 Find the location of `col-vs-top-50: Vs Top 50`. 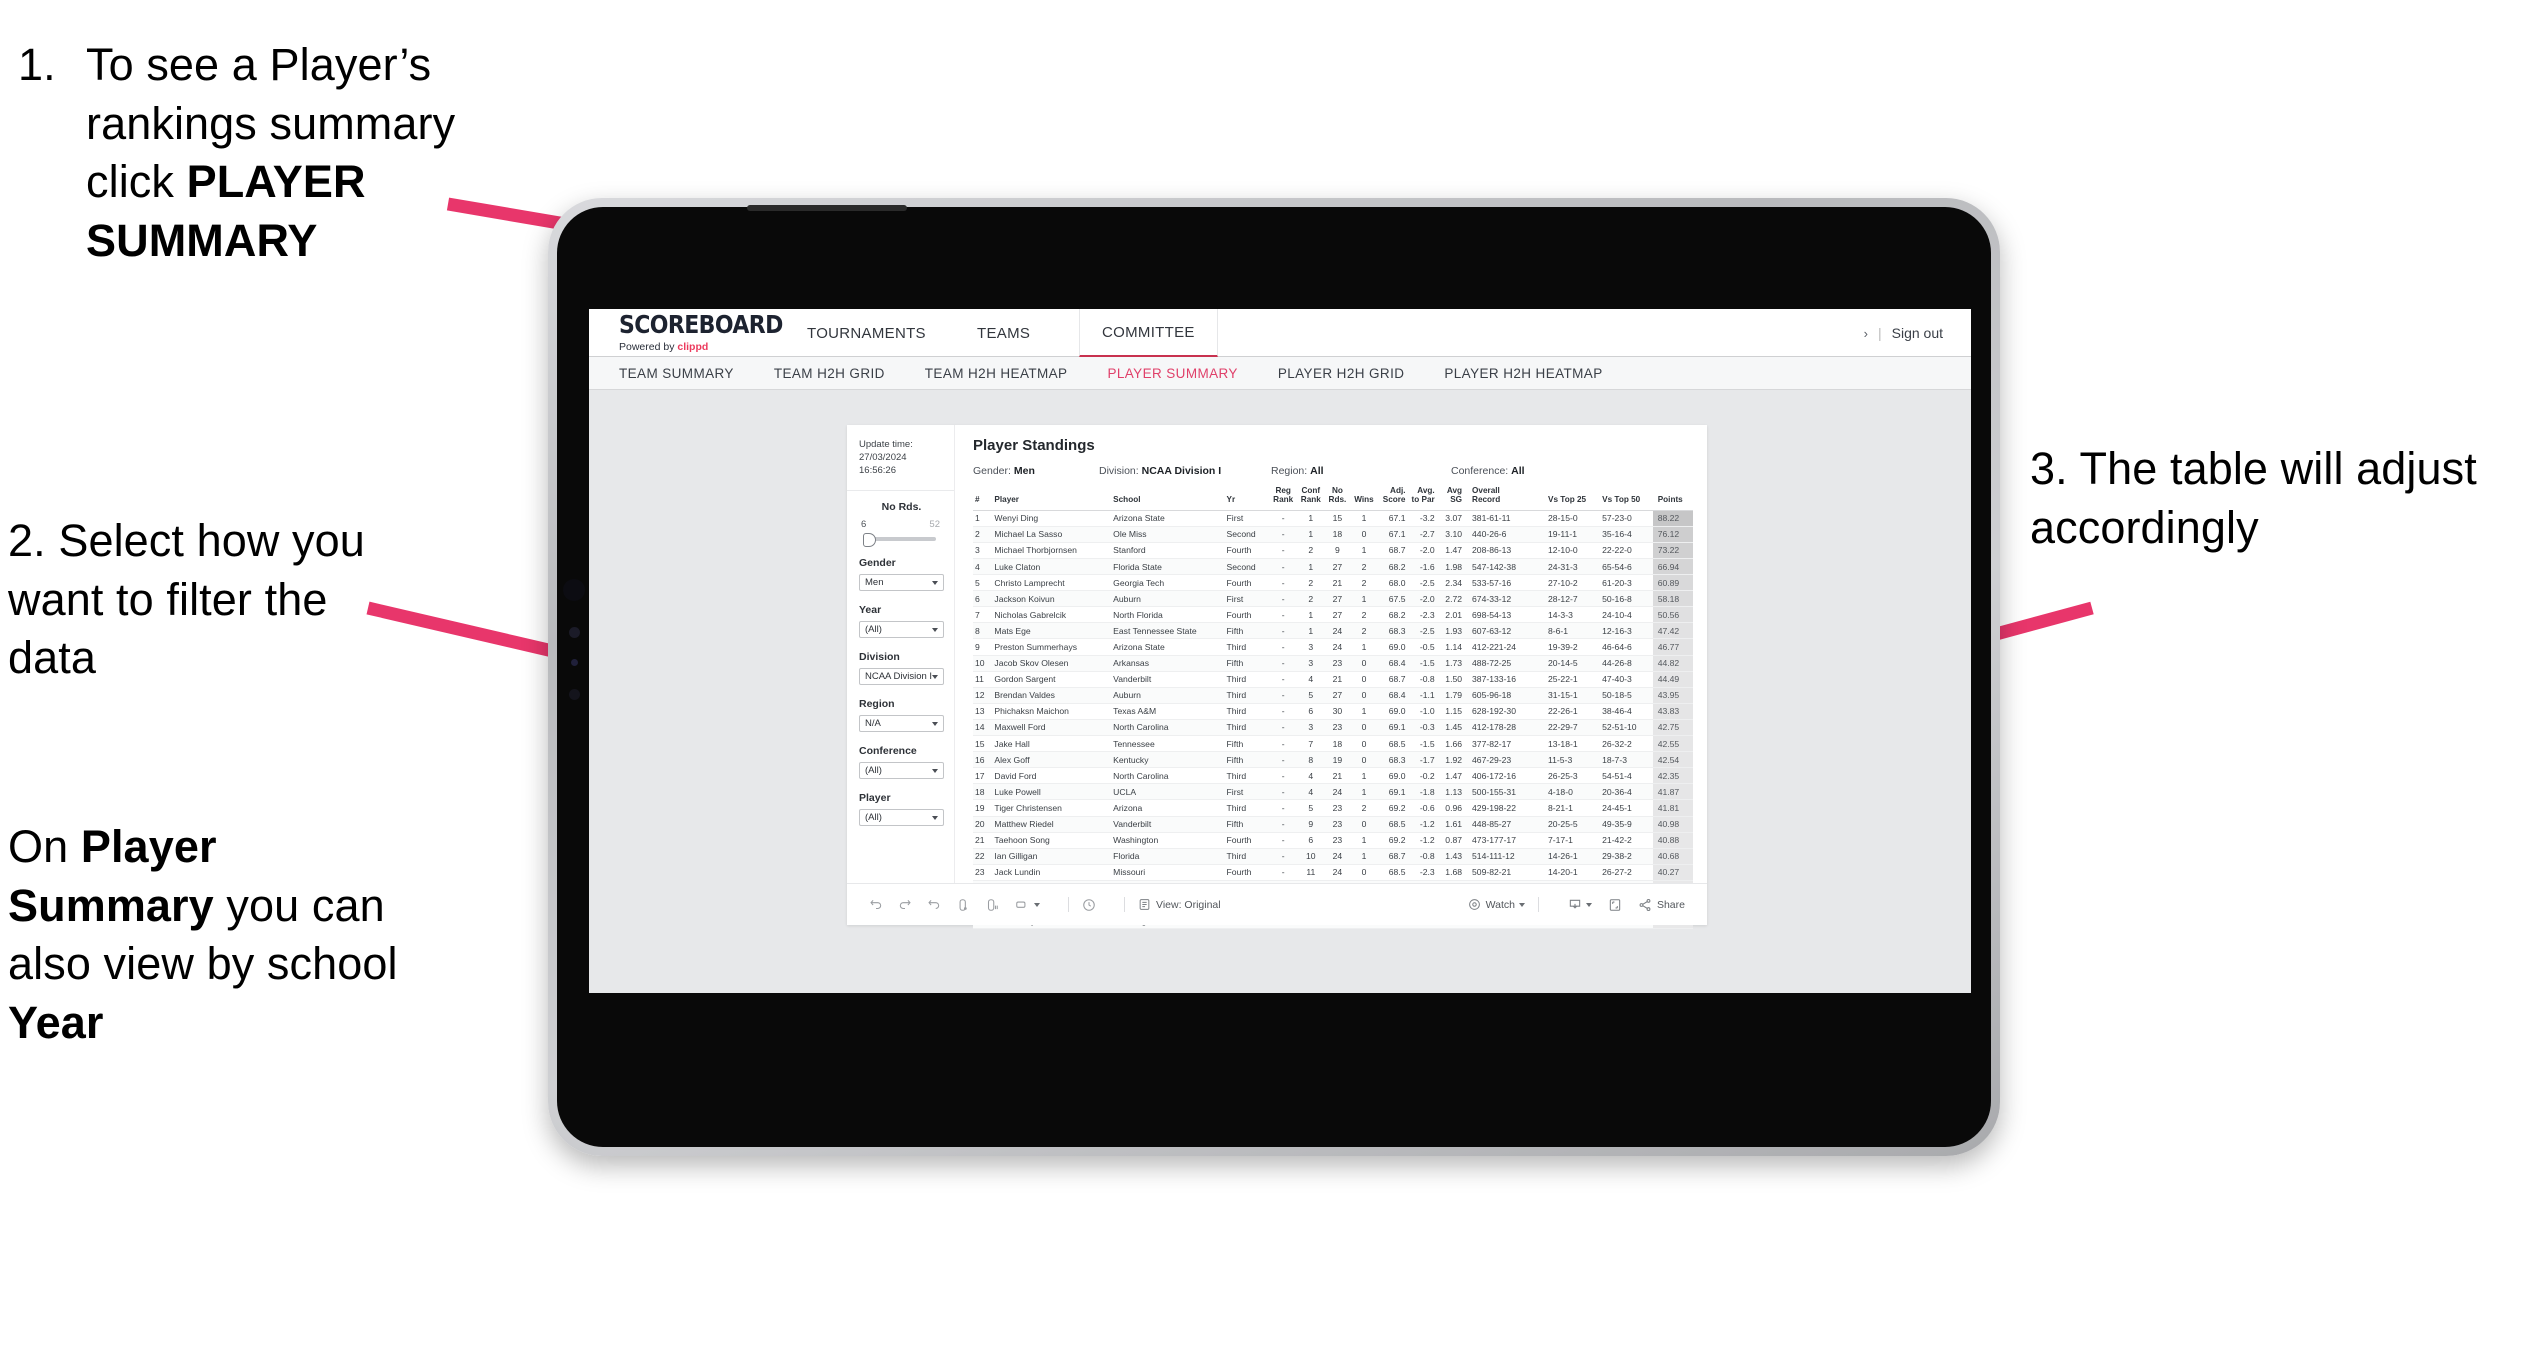

col-vs-top-50: Vs Top 50 is located at coordinates (1625, 498).